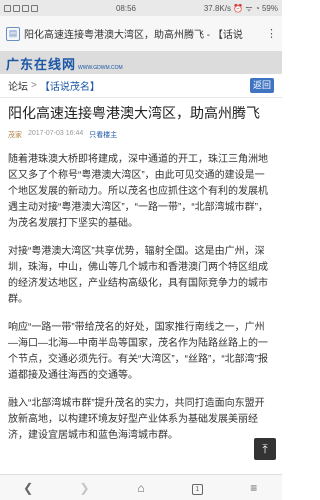 The height and width of the screenshot is (500, 320). I want to click on tabs-button: 1, so click(197, 487).